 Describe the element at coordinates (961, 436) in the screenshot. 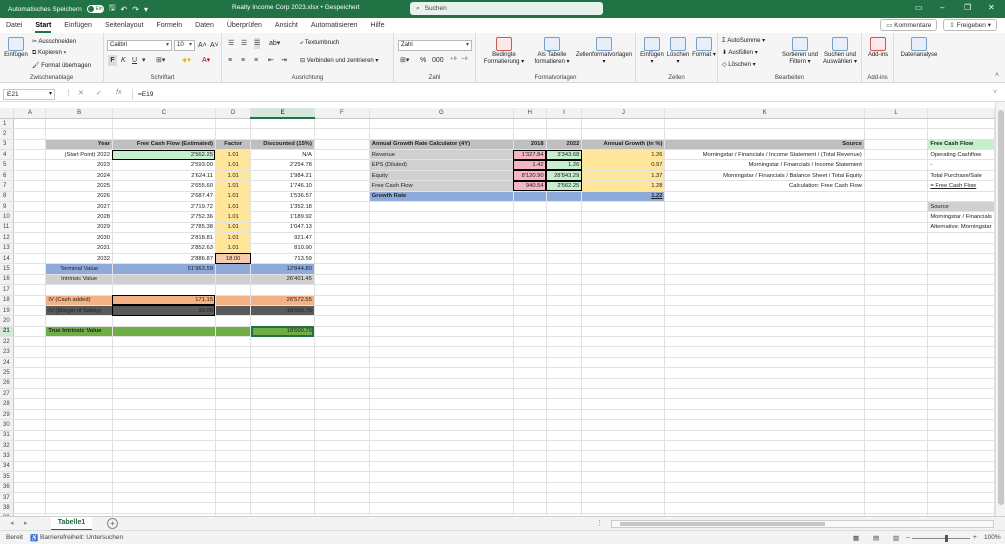

I see `cell-m31` at that location.